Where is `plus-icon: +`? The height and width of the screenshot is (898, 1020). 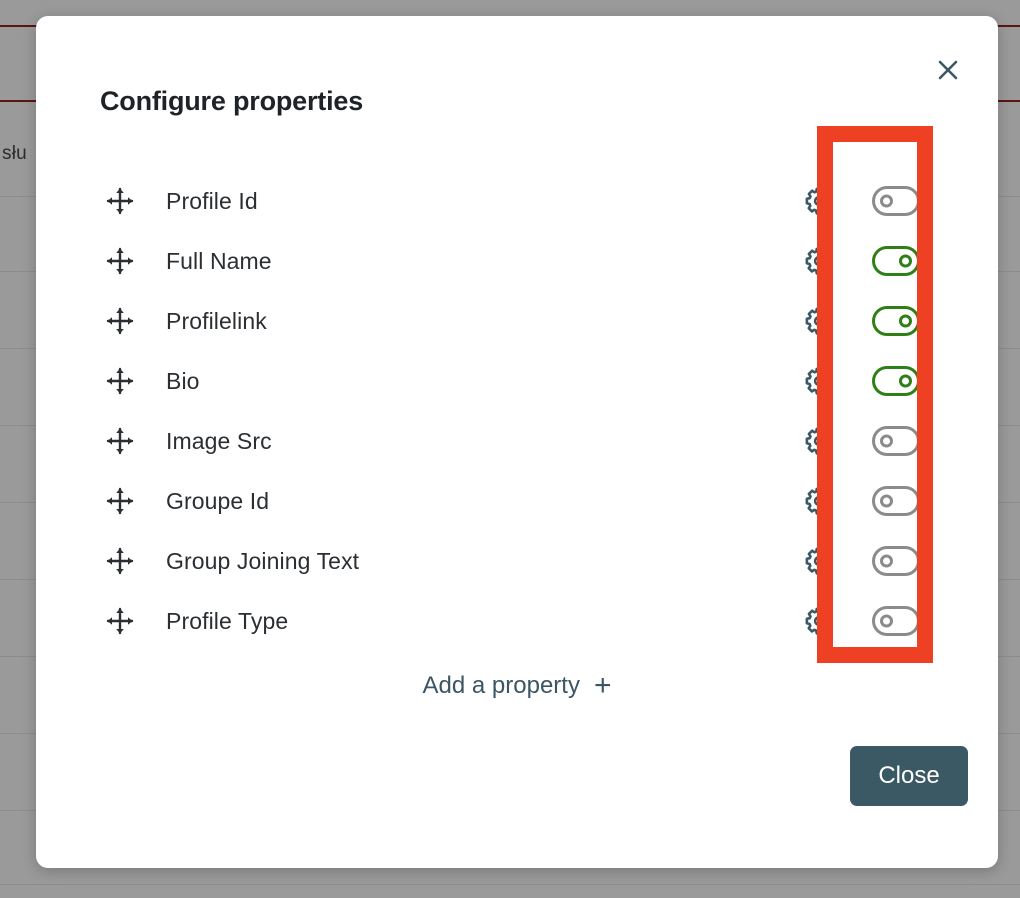 plus-icon: + is located at coordinates (602, 685).